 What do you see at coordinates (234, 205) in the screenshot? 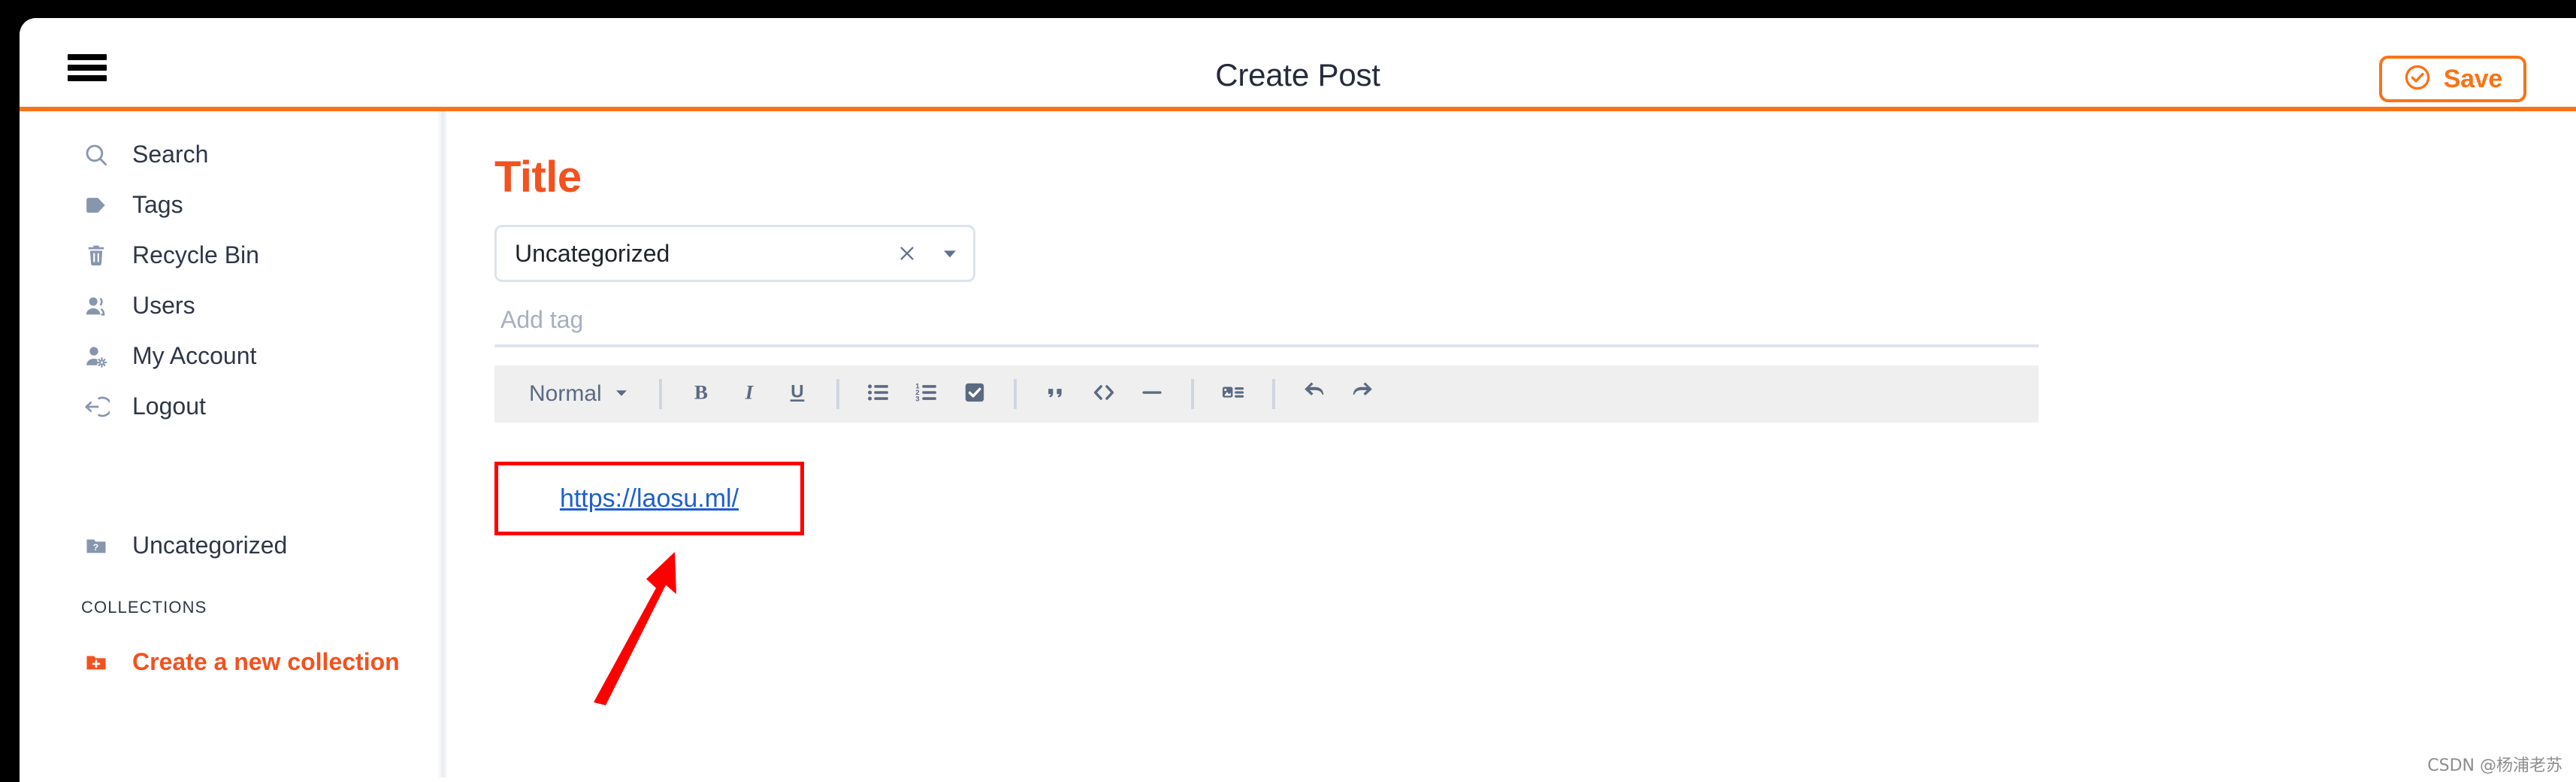
I see `sidebar-item-tags: Tags` at bounding box center [234, 205].